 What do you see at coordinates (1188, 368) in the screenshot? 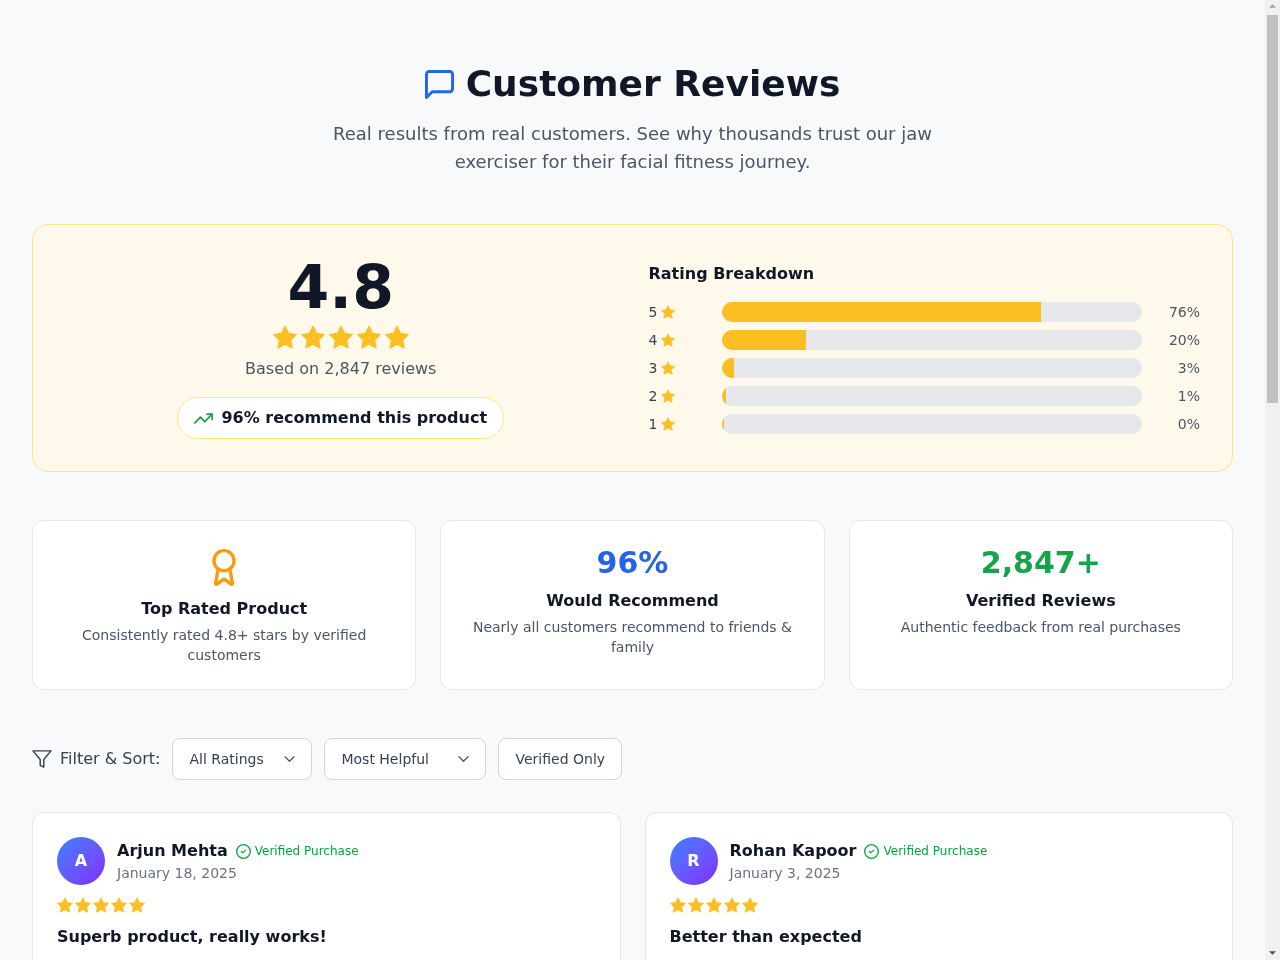
I see `rating-percent: 3%` at bounding box center [1188, 368].